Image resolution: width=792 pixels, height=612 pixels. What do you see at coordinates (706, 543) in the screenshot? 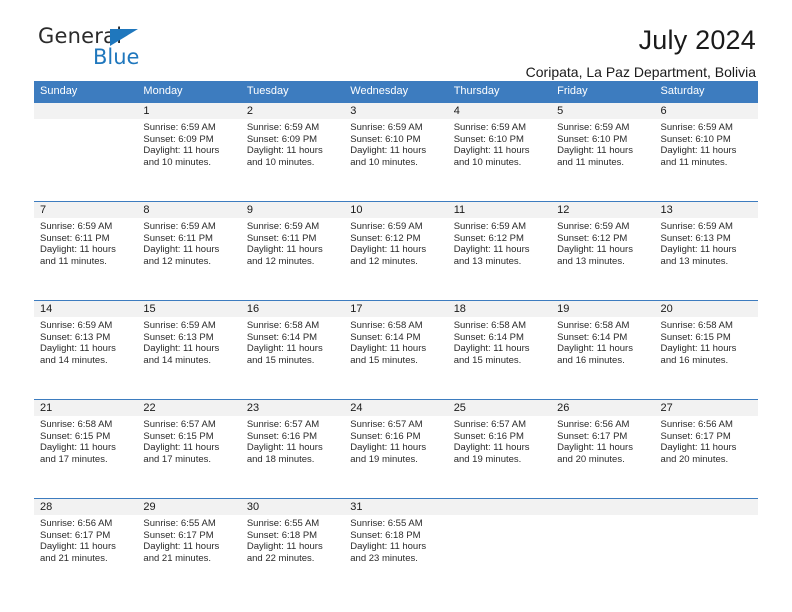
I see `calendar-day-cell` at bounding box center [706, 543].